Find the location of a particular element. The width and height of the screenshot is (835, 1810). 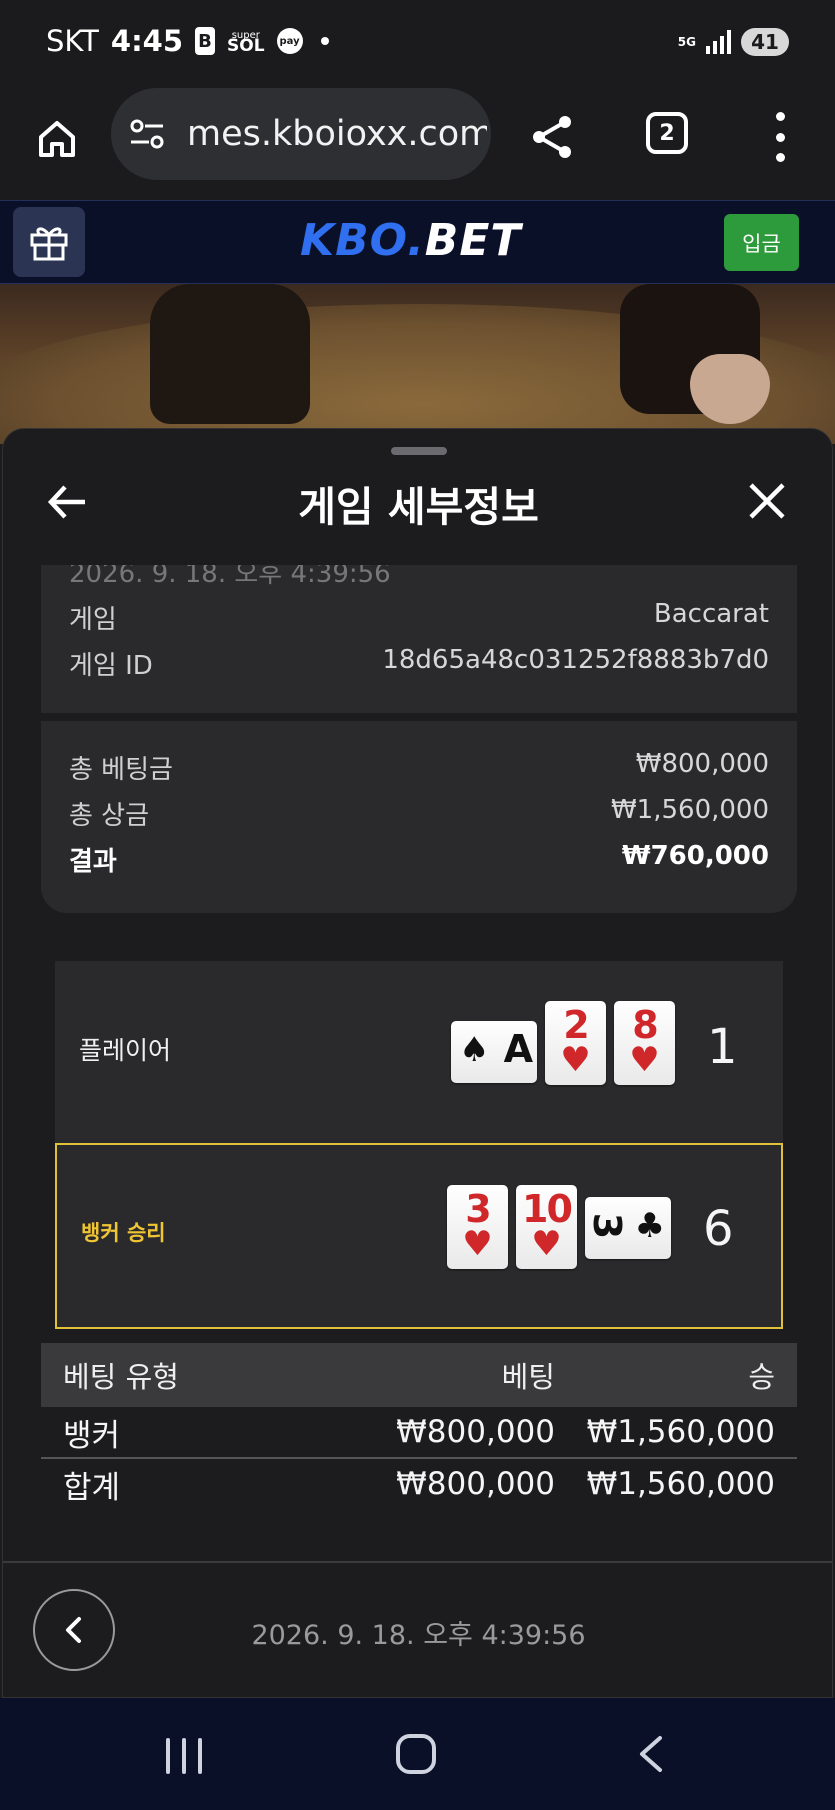

summary-card: 총 베팅금 ₩800,000 총 상금 ₩1,560,000 결과 ₩760,000 is located at coordinates (419, 817).